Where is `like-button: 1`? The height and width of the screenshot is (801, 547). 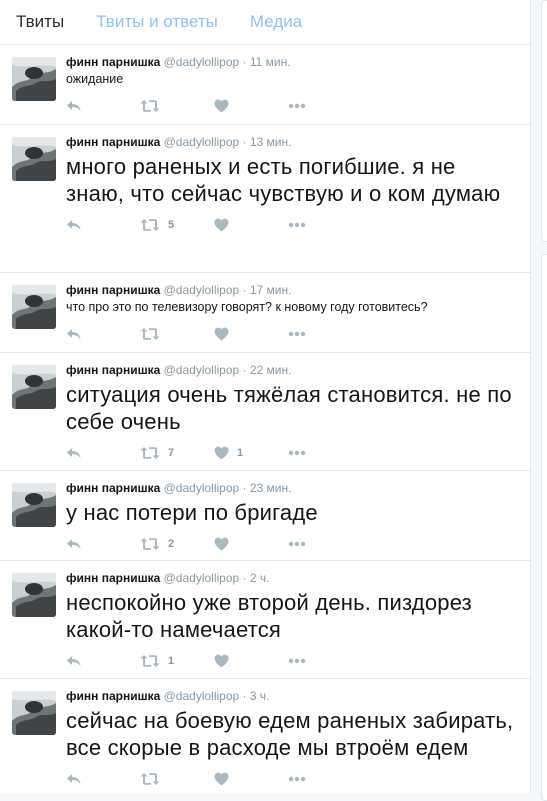 like-button: 1 is located at coordinates (251, 453).